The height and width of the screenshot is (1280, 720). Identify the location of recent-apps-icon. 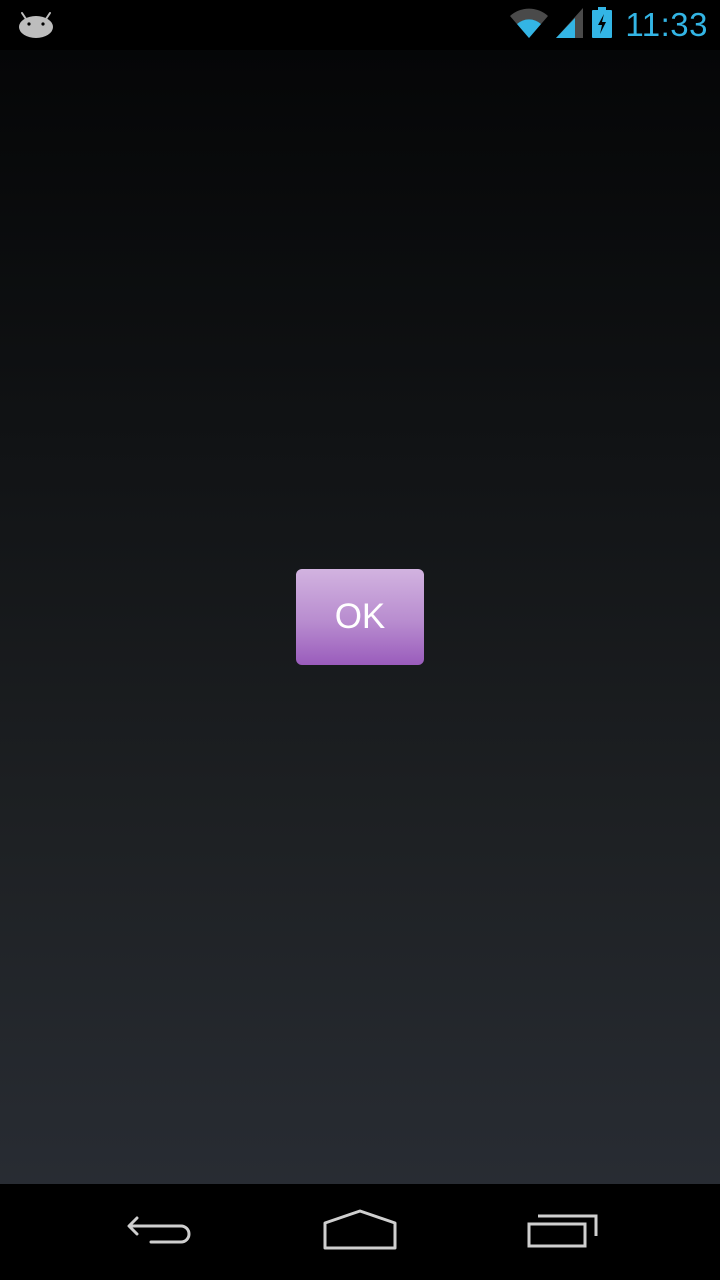
(562, 1232).